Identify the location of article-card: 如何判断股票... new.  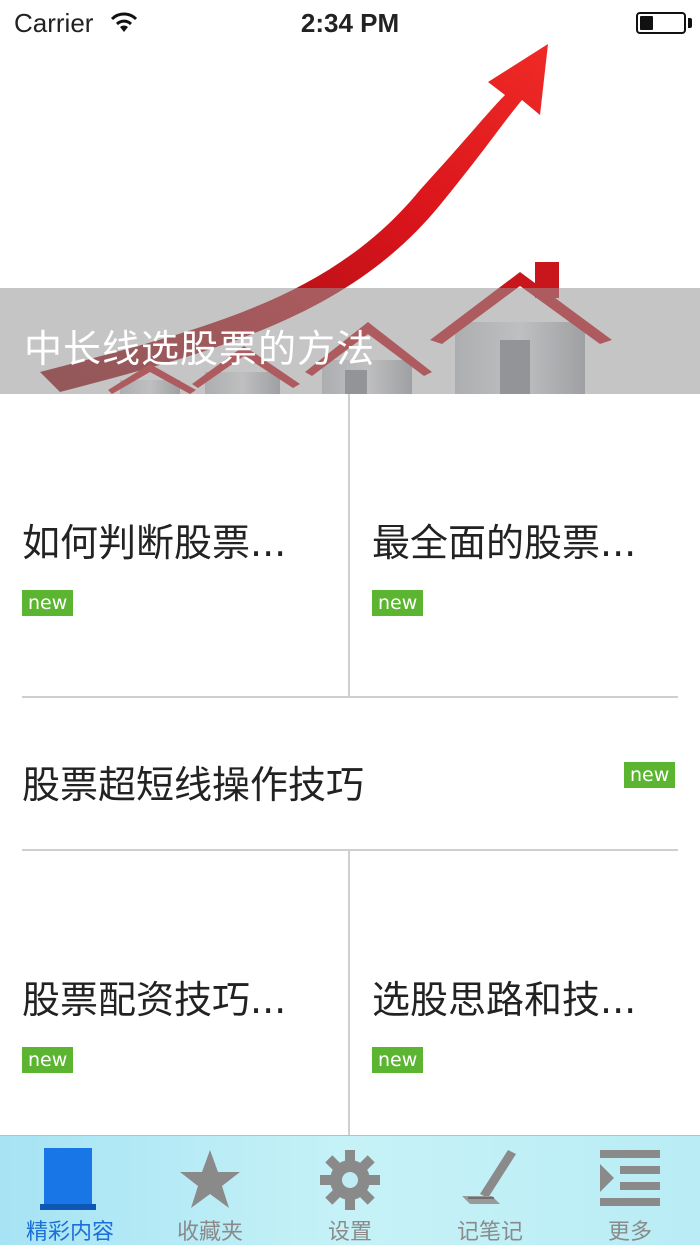
(174, 546).